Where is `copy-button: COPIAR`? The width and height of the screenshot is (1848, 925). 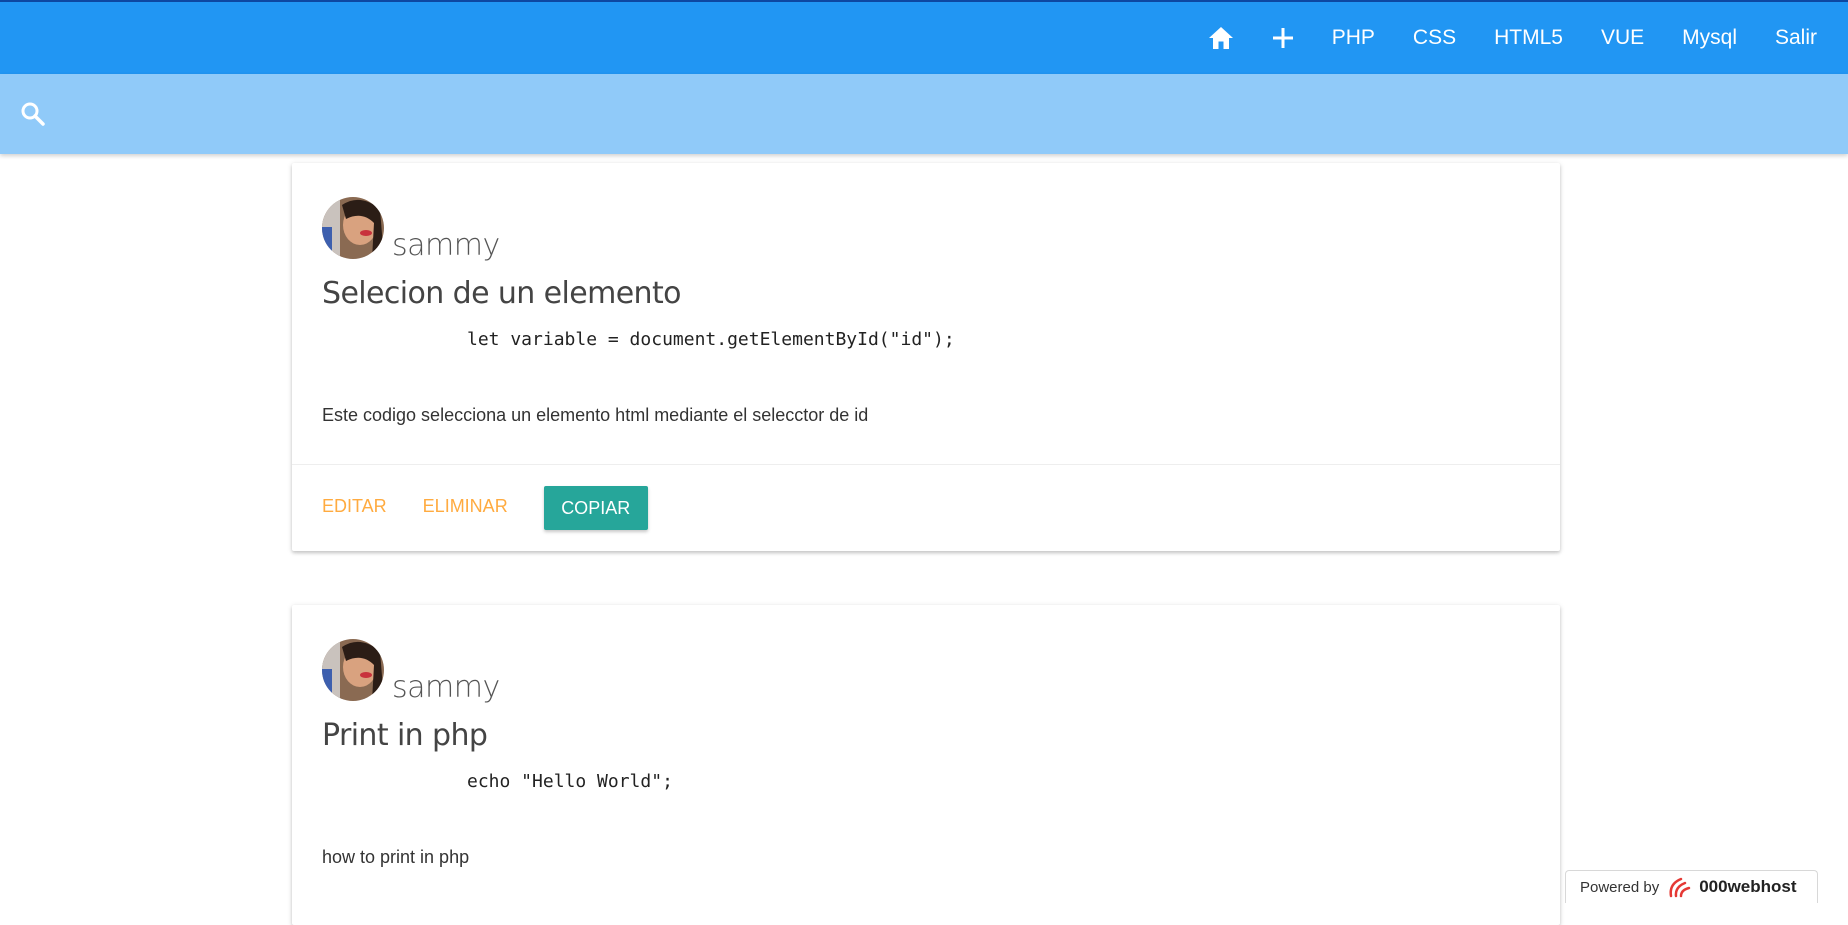 copy-button: COPIAR is located at coordinates (595, 508).